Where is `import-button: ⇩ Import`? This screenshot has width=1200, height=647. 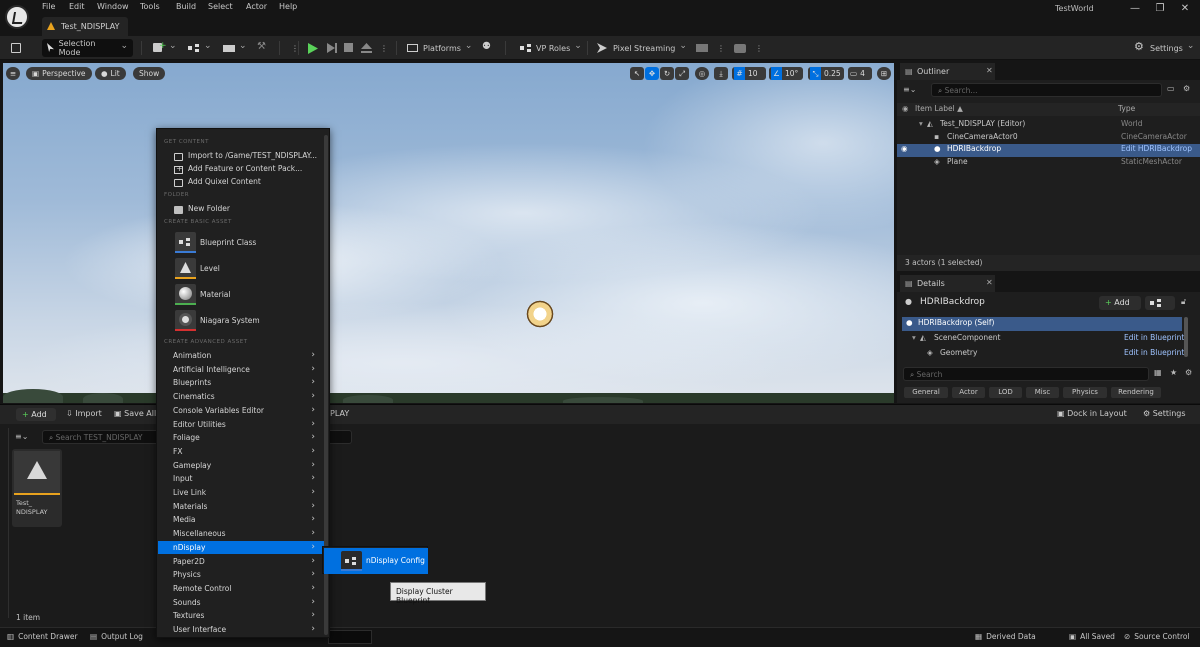 import-button: ⇩ Import is located at coordinates (84, 413).